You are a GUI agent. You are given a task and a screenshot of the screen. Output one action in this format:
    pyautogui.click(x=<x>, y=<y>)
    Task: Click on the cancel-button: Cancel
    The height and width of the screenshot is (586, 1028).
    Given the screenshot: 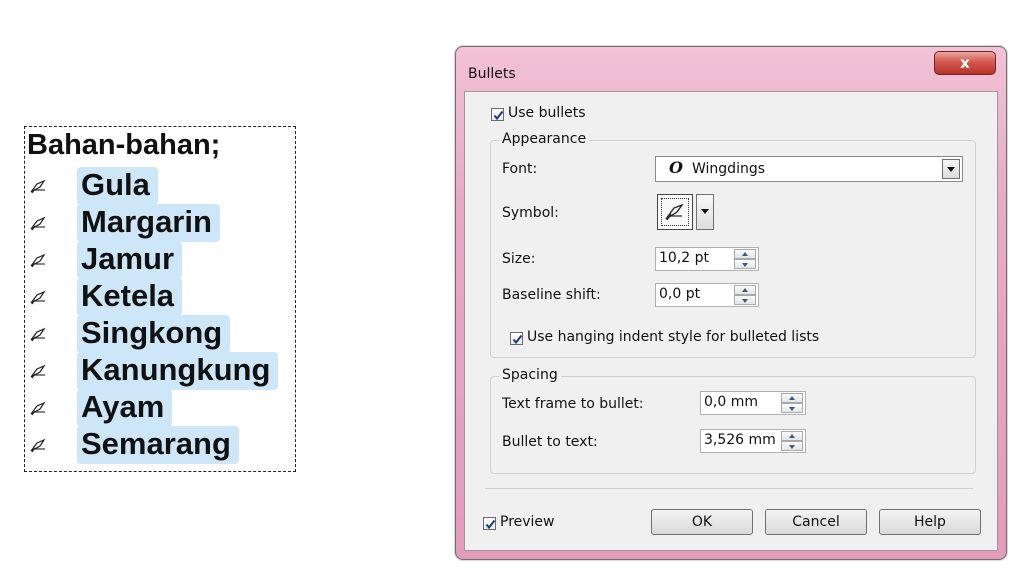 What is the action you would take?
    pyautogui.click(x=816, y=522)
    